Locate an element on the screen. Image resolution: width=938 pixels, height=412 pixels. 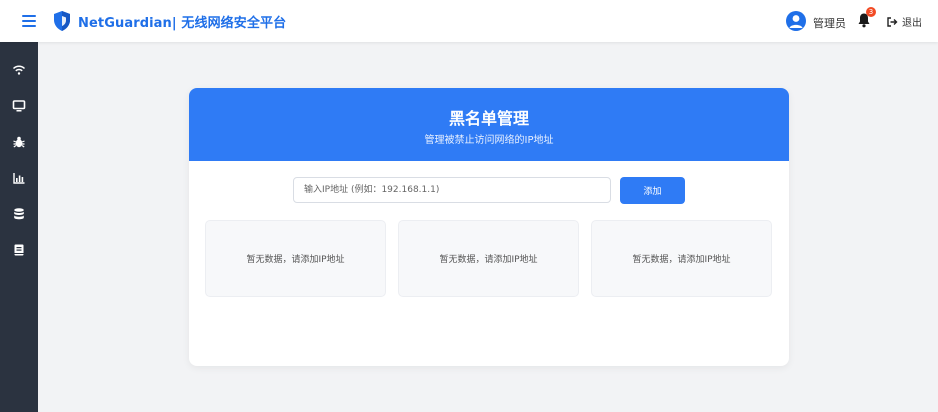
logout-icon is located at coordinates (892, 21).